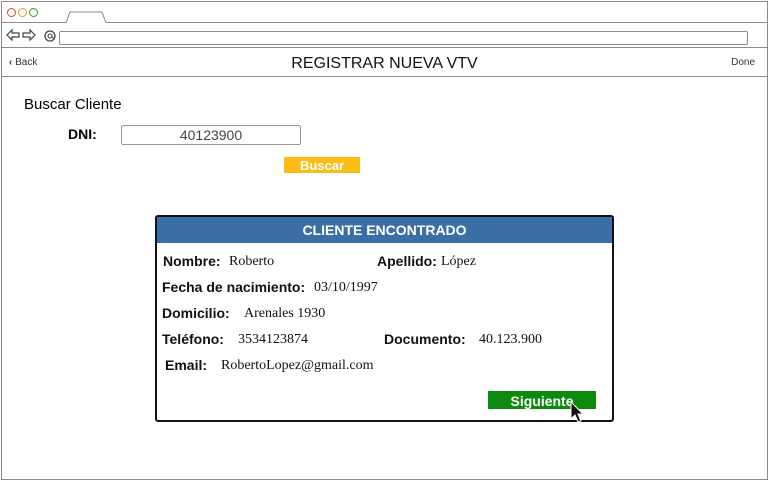  What do you see at coordinates (743, 62) in the screenshot?
I see `done-button: Done` at bounding box center [743, 62].